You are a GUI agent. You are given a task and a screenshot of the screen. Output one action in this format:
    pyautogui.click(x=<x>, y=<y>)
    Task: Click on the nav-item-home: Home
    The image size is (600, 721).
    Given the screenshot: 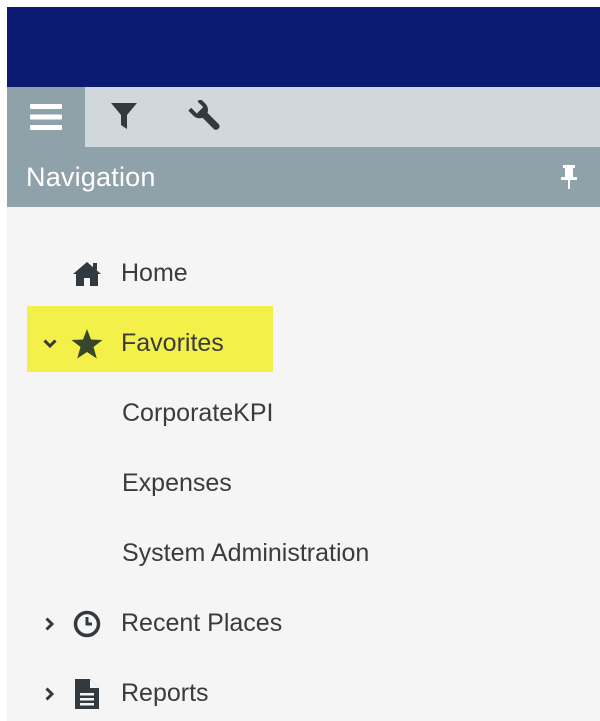 What is the action you would take?
    pyautogui.click(x=303, y=274)
    